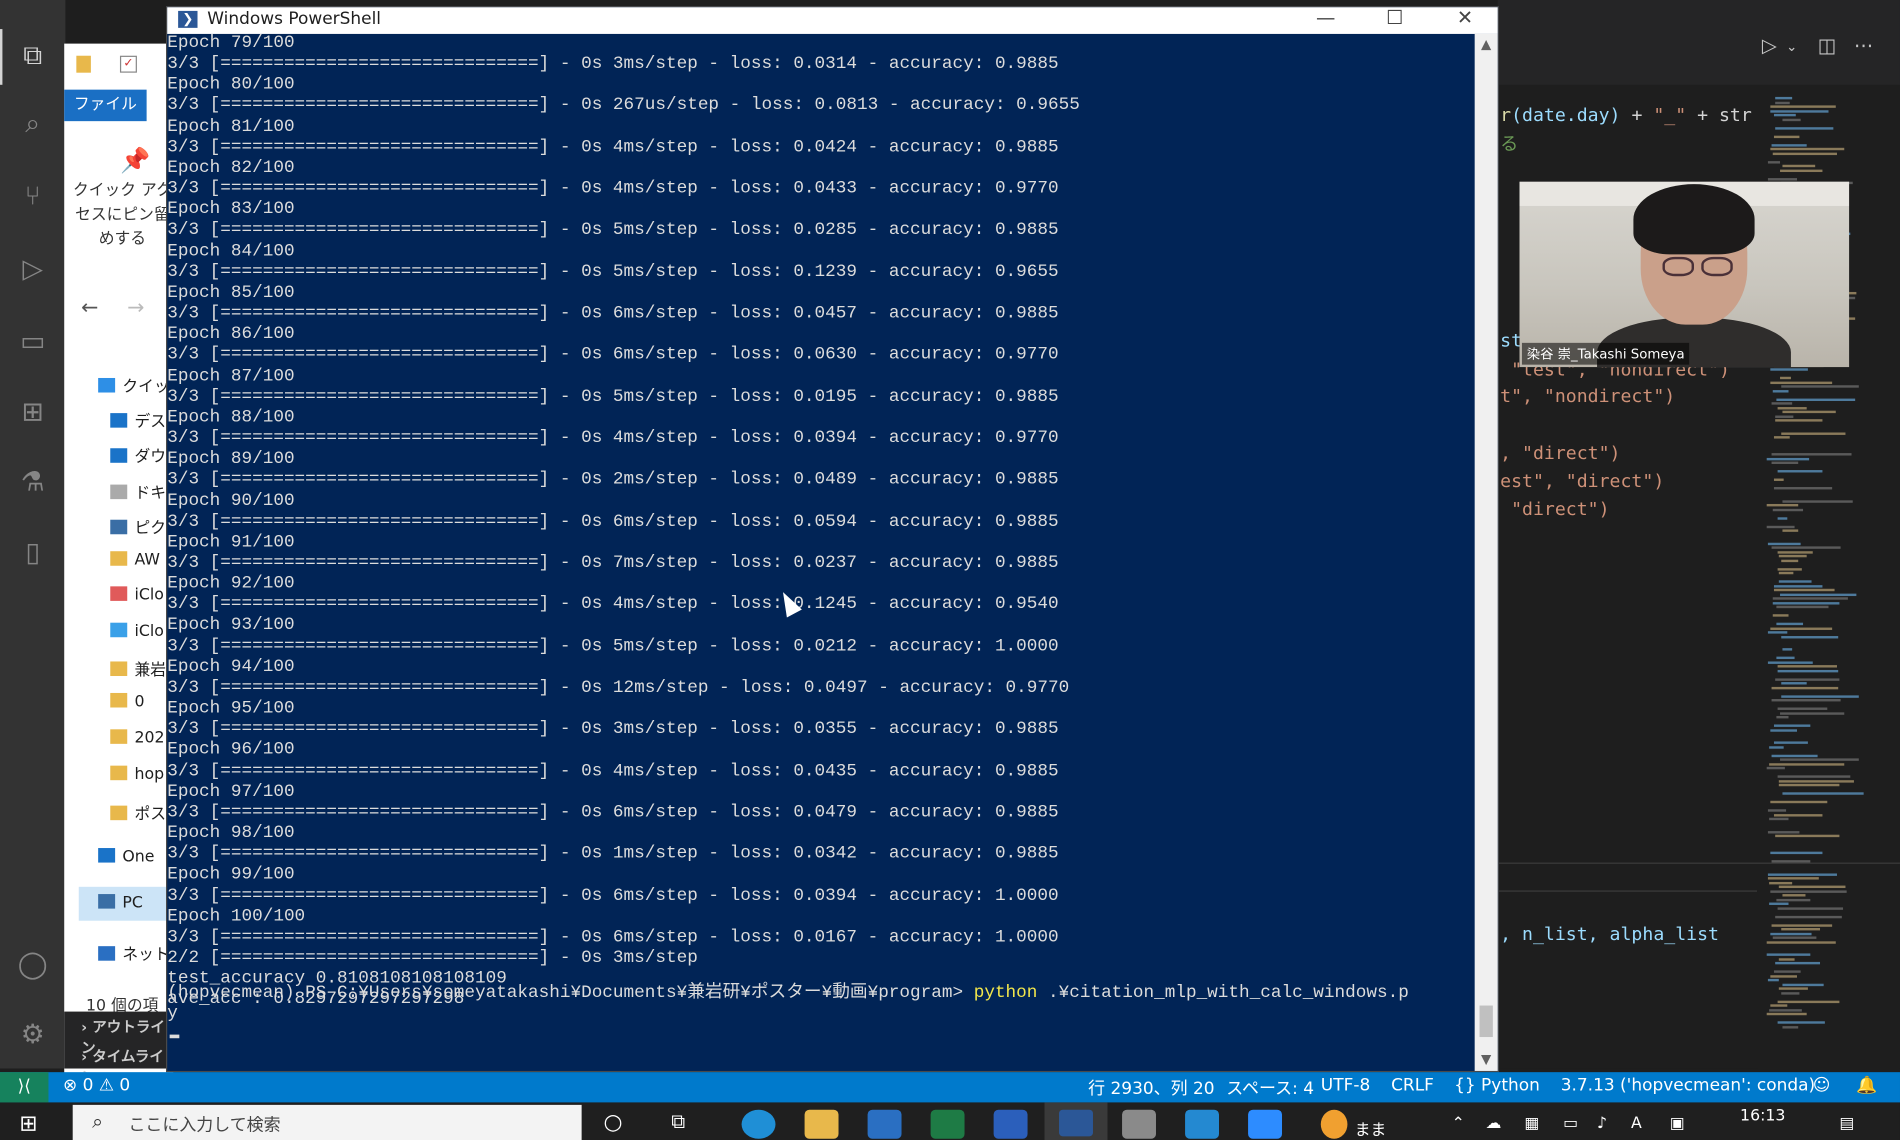 This screenshot has height=1140, width=1900. What do you see at coordinates (1265, 1124) in the screenshot?
I see `zoom-icon` at bounding box center [1265, 1124].